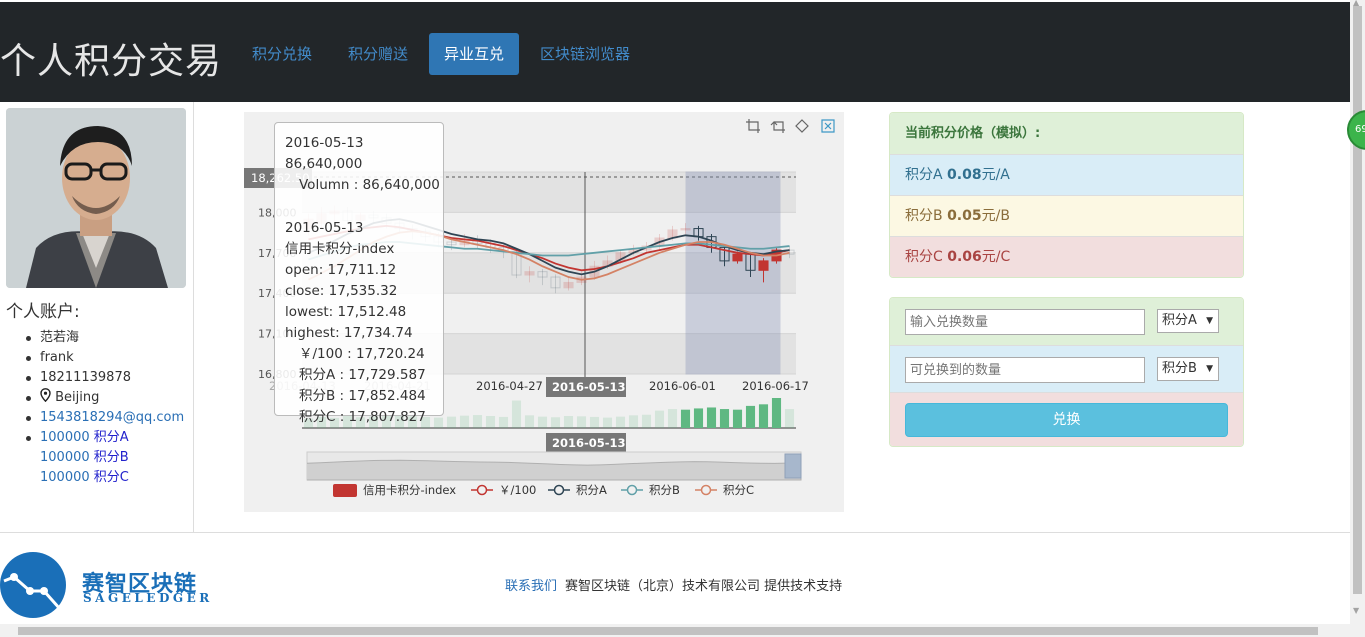  I want to click on data-view-icon, so click(828, 126).